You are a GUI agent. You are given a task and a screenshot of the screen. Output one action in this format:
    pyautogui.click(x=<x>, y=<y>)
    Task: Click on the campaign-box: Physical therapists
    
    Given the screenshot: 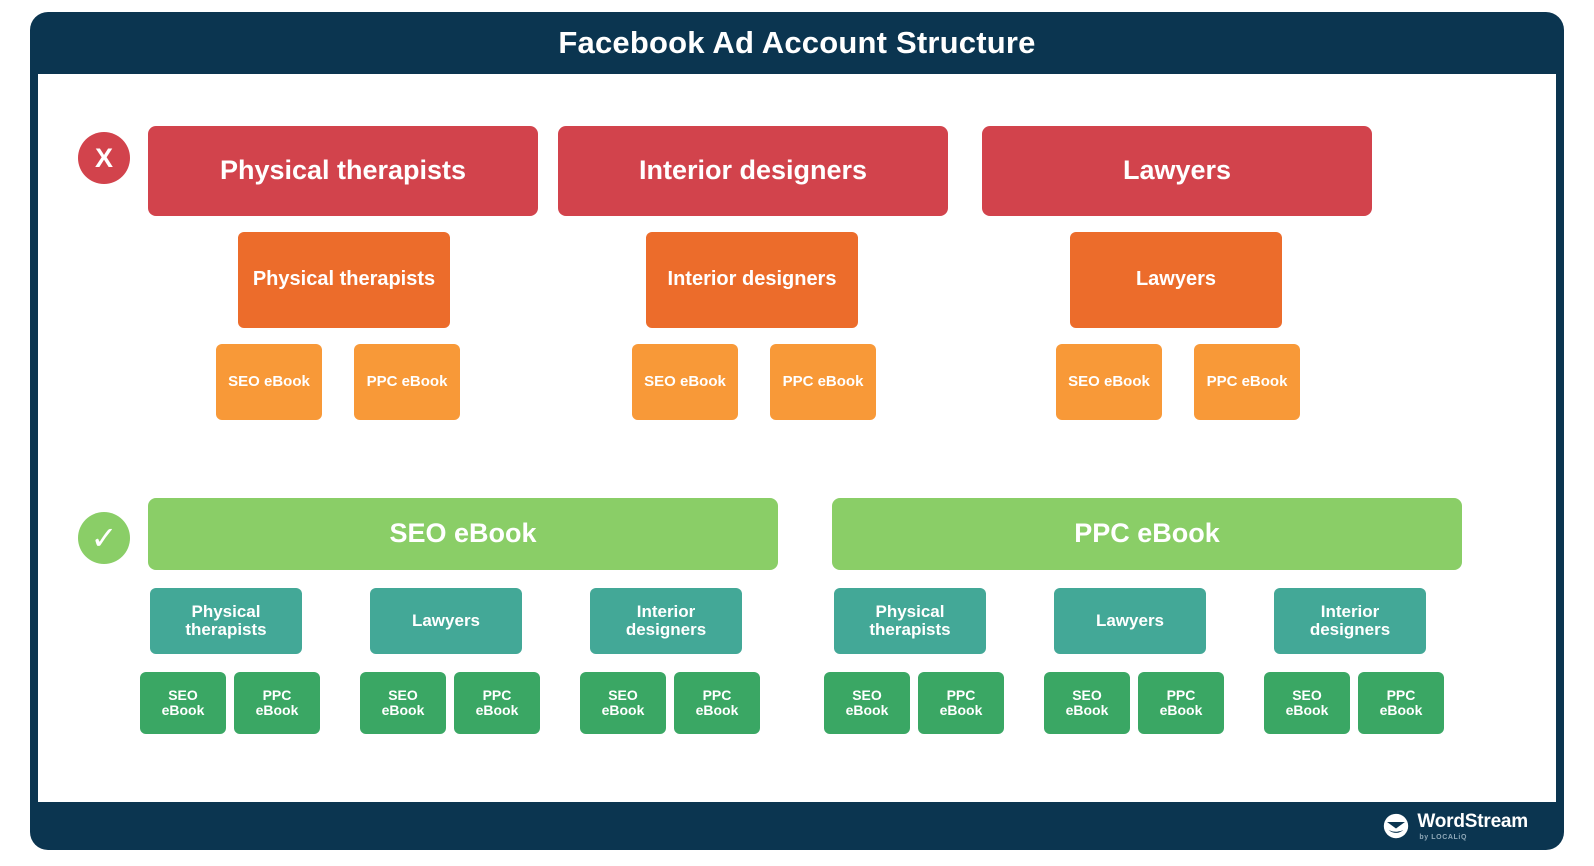 What is the action you would take?
    pyautogui.click(x=343, y=171)
    